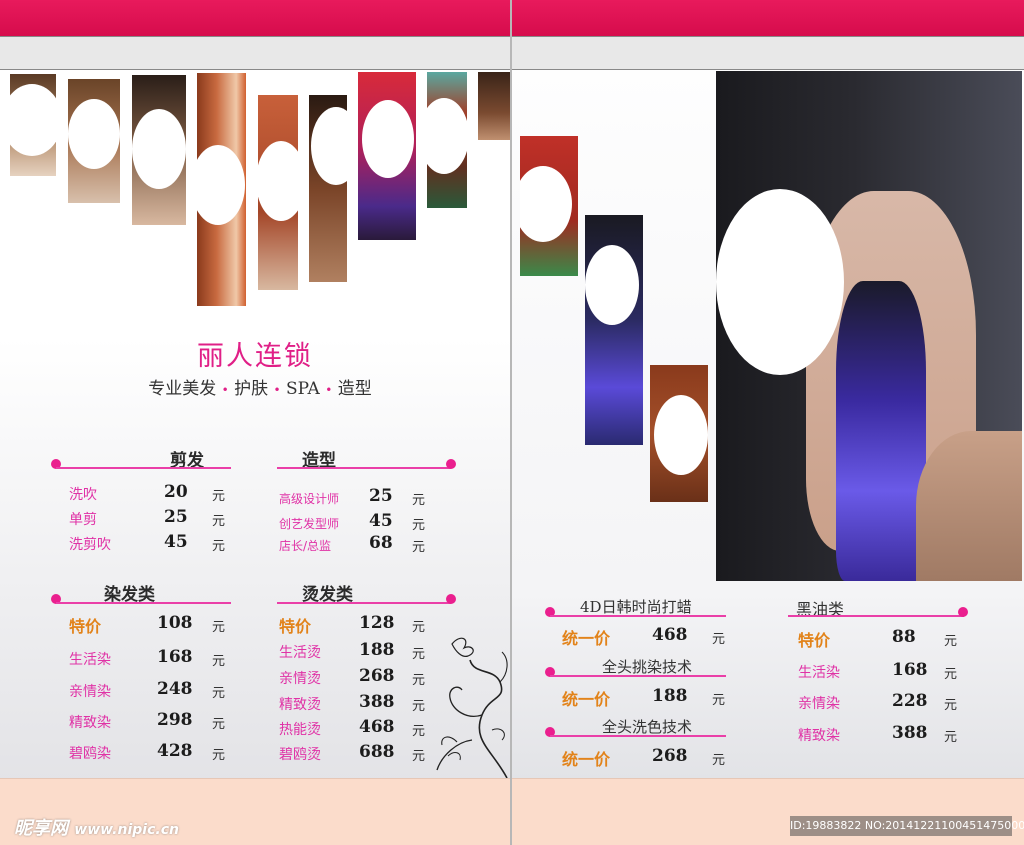 The width and height of the screenshot is (1024, 845). I want to click on price-row: 统一价 268 元, so click(644, 757).